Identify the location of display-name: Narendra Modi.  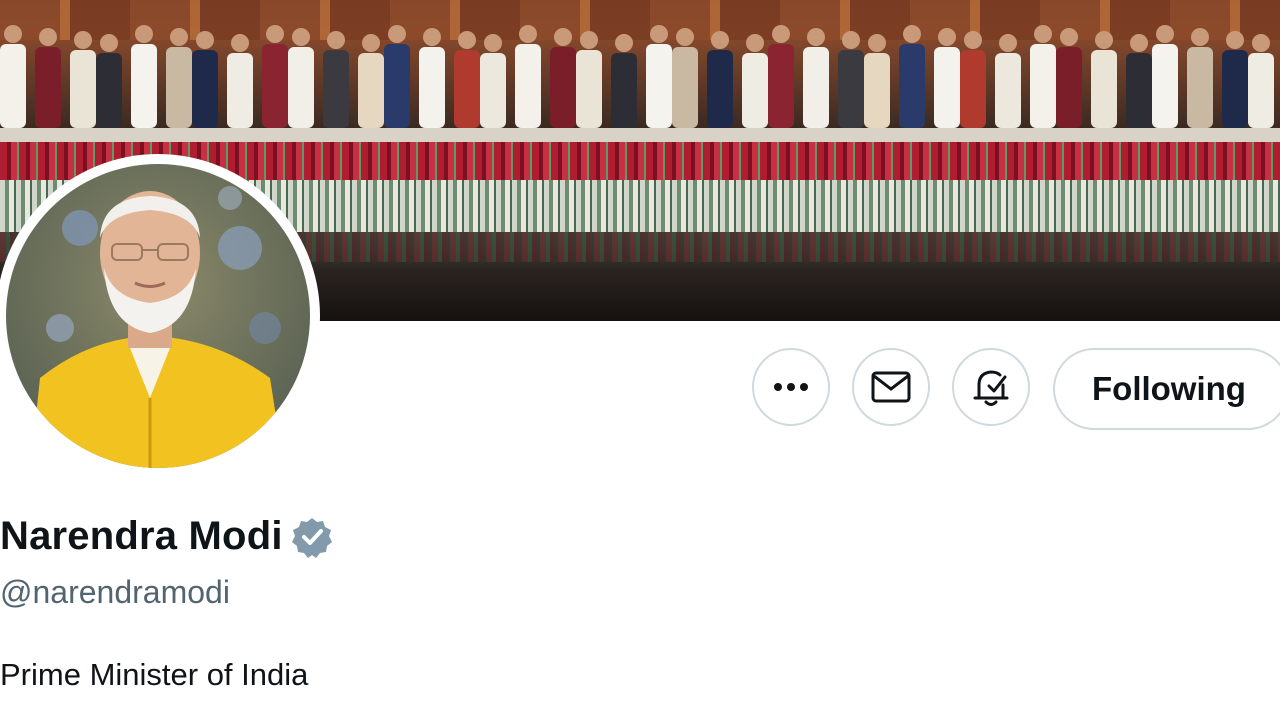
(141, 536).